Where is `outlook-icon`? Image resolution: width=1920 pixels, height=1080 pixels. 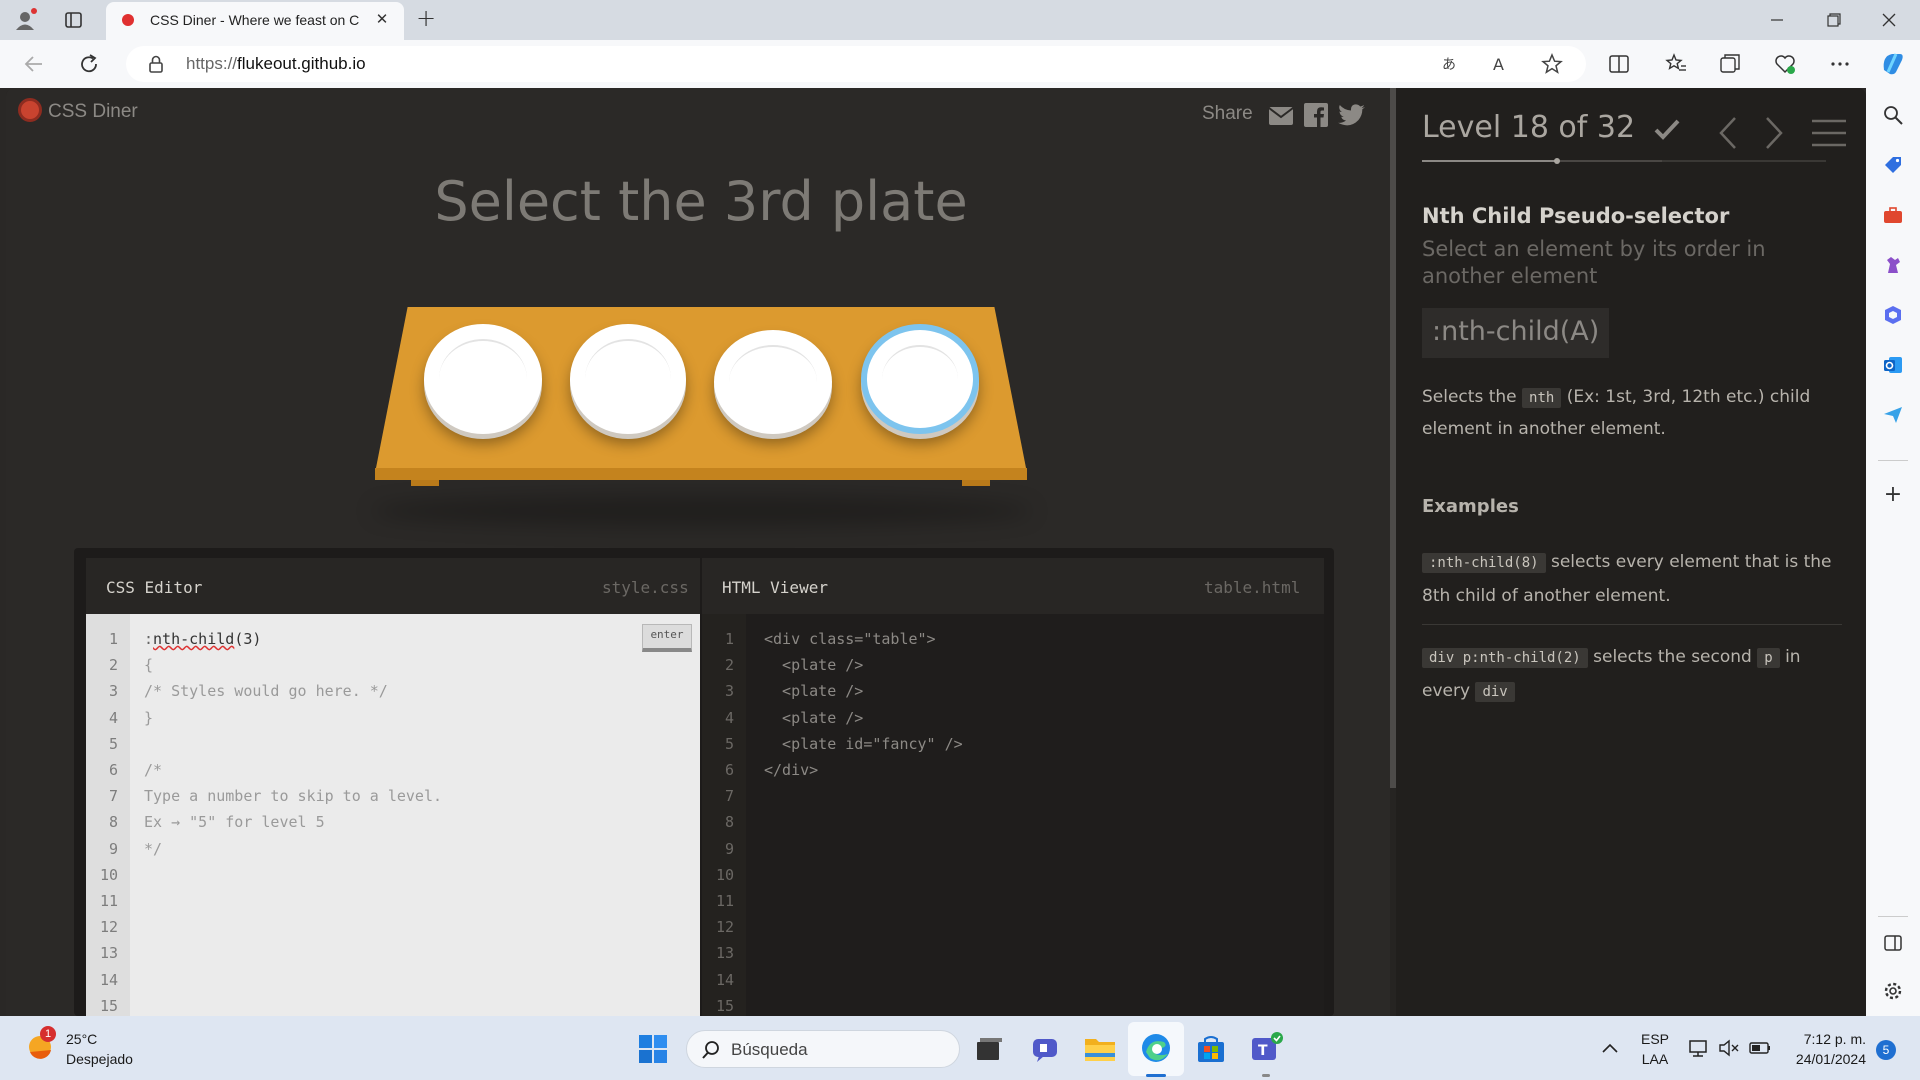 outlook-icon is located at coordinates (1893, 365).